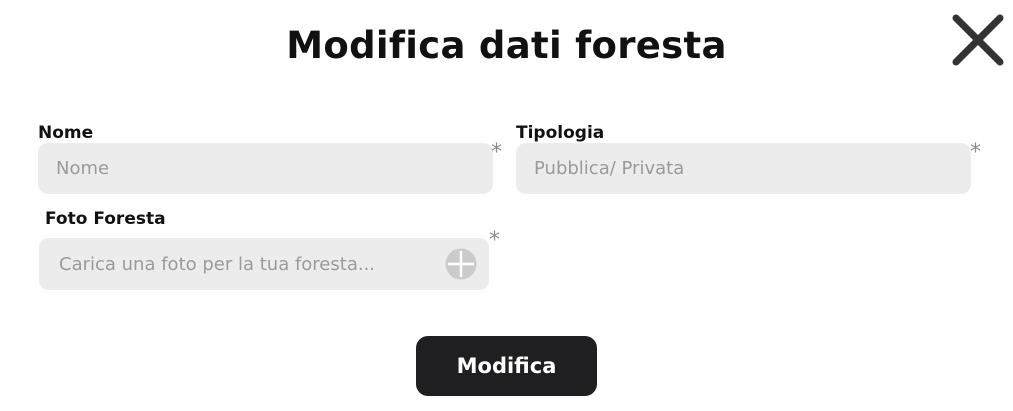 The width and height of the screenshot is (1013, 411). Describe the element at coordinates (506, 366) in the screenshot. I see `modifica-button: Modifica` at that location.